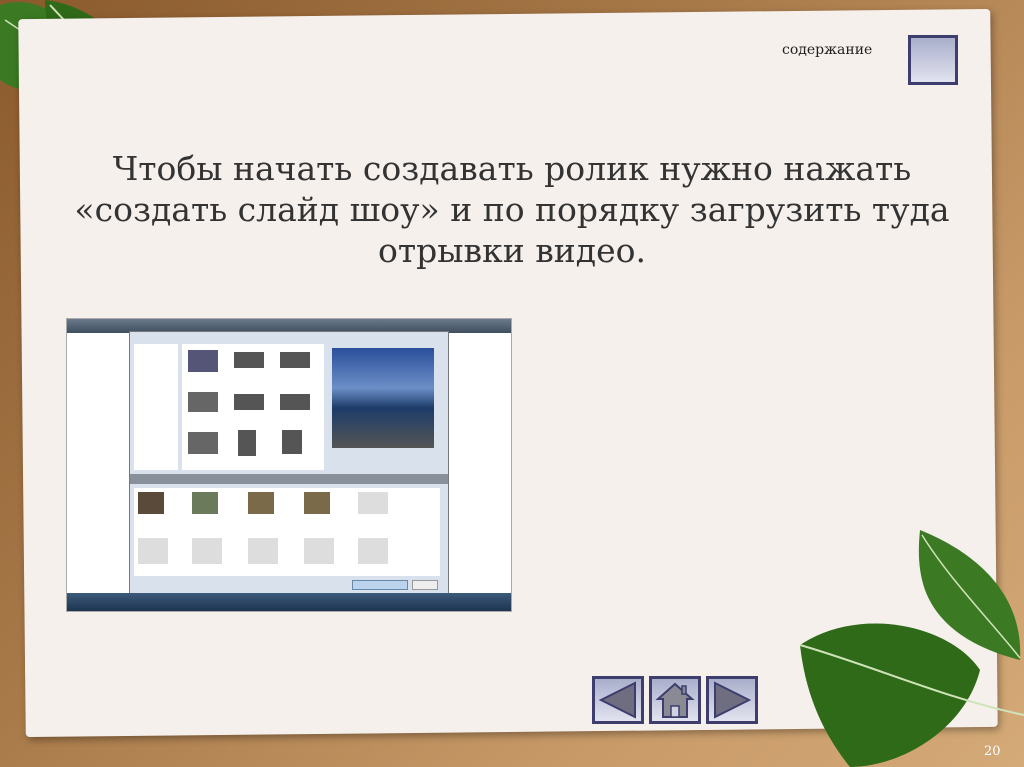 This screenshot has width=1024, height=767. I want to click on next-slide-button, so click(732, 700).